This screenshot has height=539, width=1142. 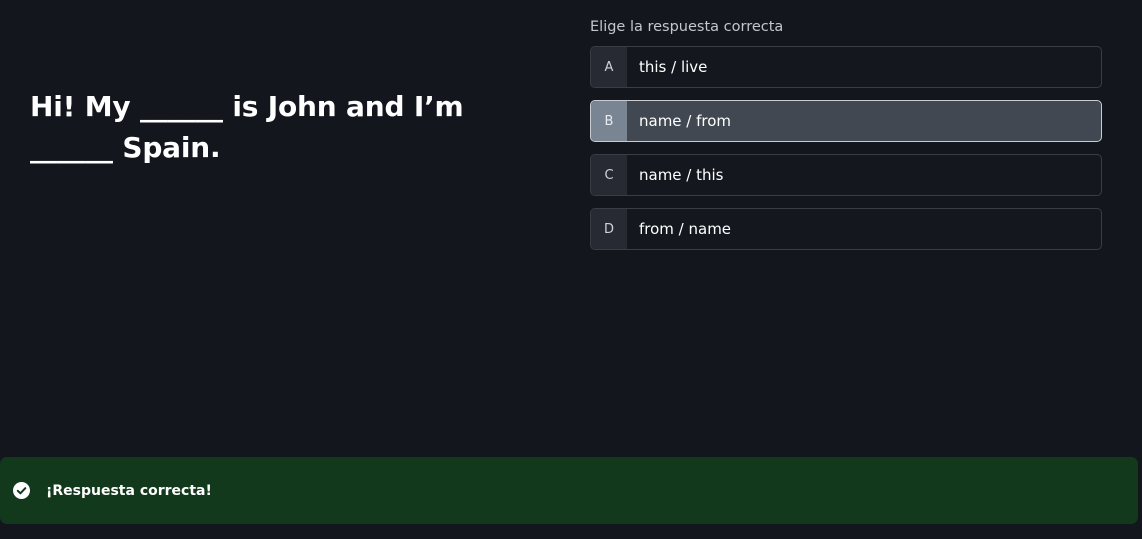 What do you see at coordinates (846, 67) in the screenshot?
I see `option-a: A this / live` at bounding box center [846, 67].